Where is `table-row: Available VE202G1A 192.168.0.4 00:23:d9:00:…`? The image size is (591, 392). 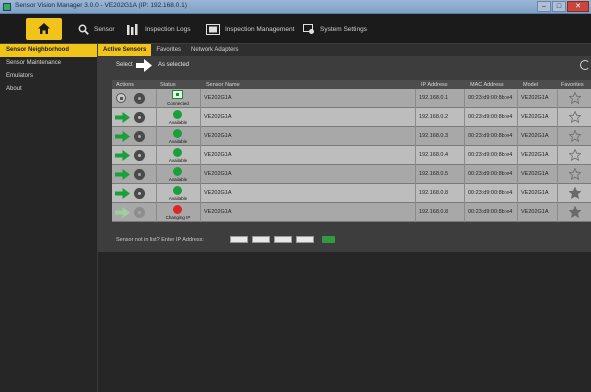
table-row: Available VE202G1A 192.168.0.4 00:23:d9:00:… is located at coordinates (351, 155).